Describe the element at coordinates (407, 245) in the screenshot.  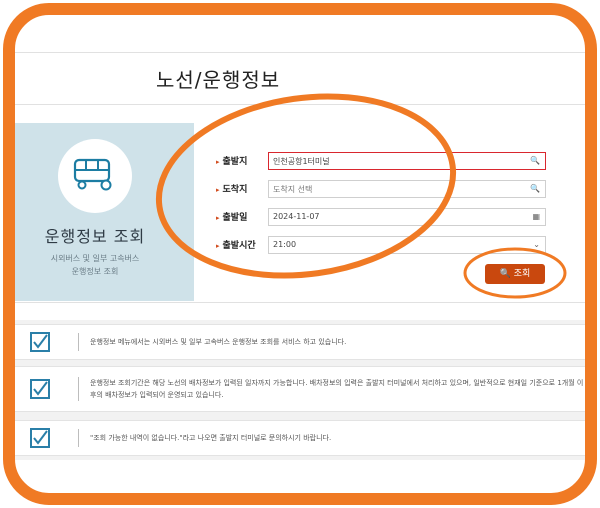
I see `time-select: 21:00 ⌄` at that location.